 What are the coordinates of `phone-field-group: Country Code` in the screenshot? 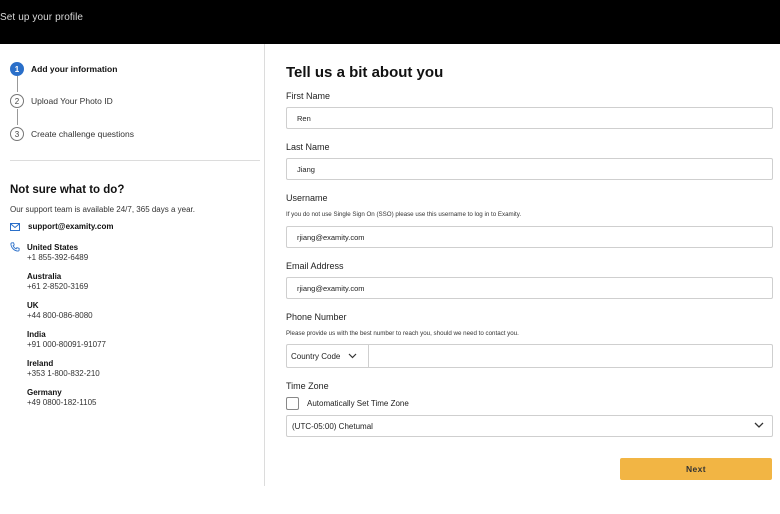 It's located at (529, 356).